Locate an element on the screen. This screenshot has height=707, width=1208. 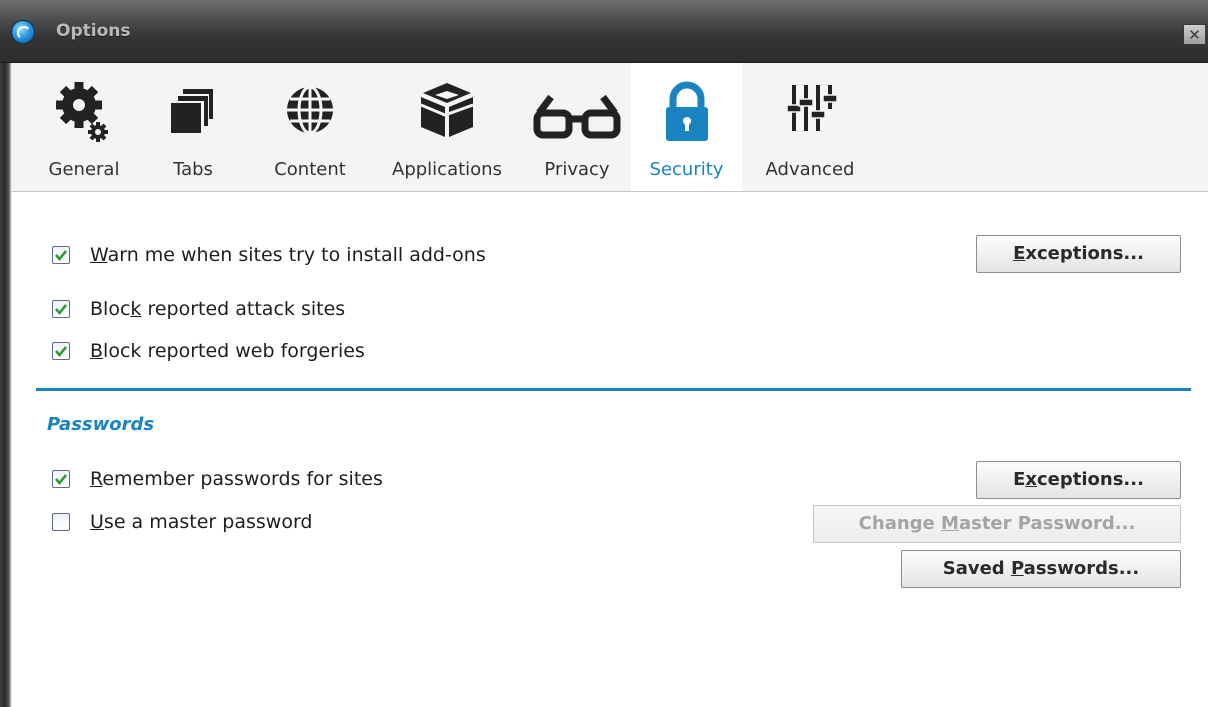
tab-label: Applications is located at coordinates (447, 169).